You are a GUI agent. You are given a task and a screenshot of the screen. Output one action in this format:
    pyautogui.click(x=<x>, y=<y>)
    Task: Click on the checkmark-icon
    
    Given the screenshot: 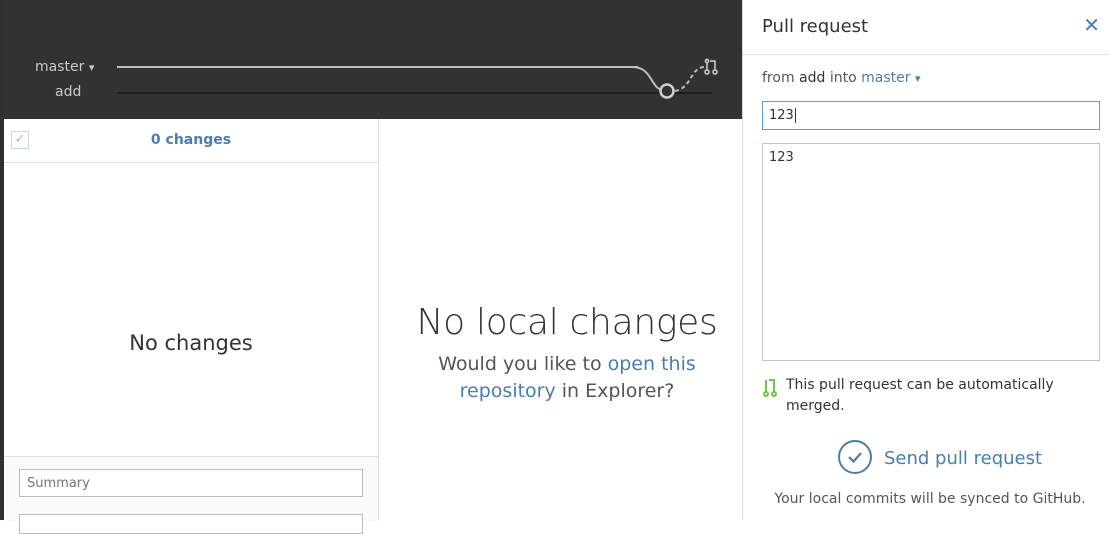 What is the action you would take?
    pyautogui.click(x=855, y=458)
    